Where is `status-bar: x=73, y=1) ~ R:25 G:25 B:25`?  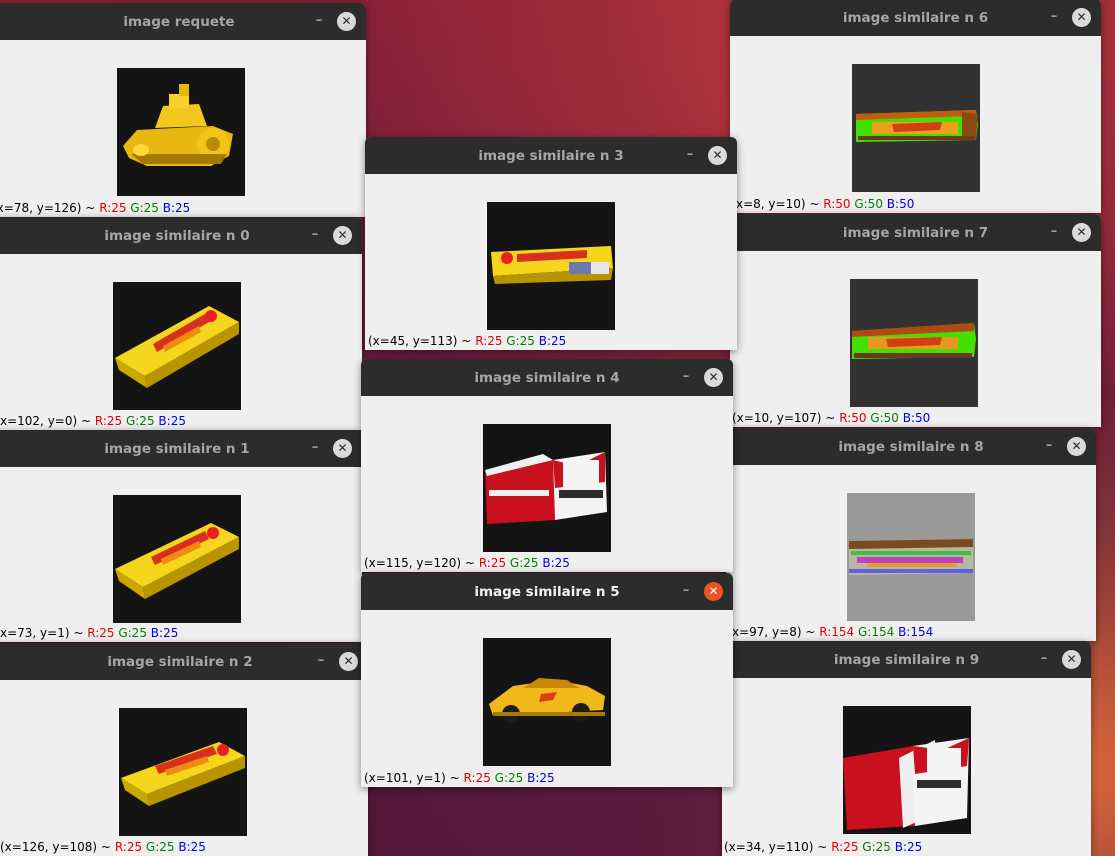 status-bar: x=73, y=1) ~ R:25 G:25 B:25 is located at coordinates (89, 633).